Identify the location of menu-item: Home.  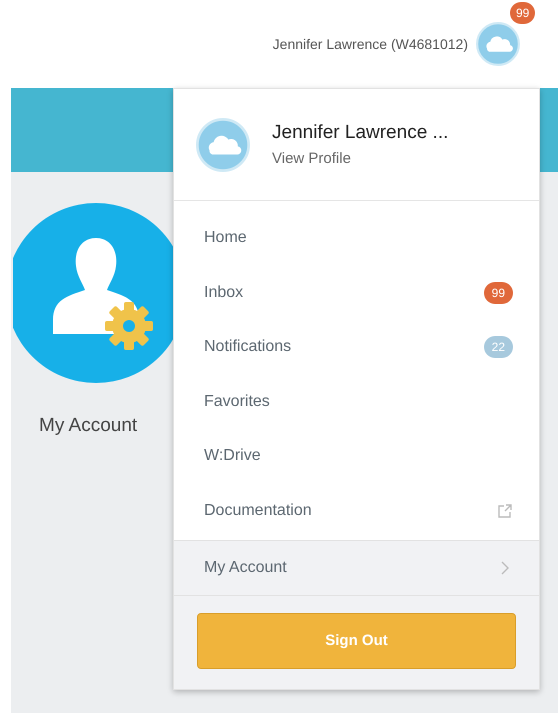
(356, 238).